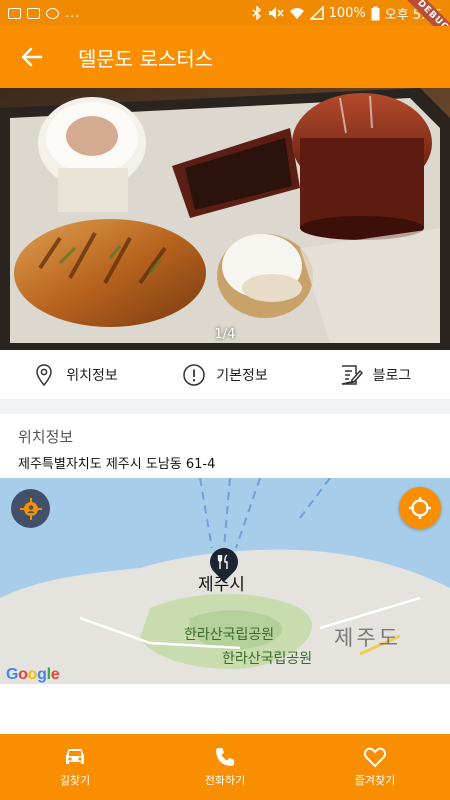  I want to click on call-label: 전화하기, so click(225, 780).